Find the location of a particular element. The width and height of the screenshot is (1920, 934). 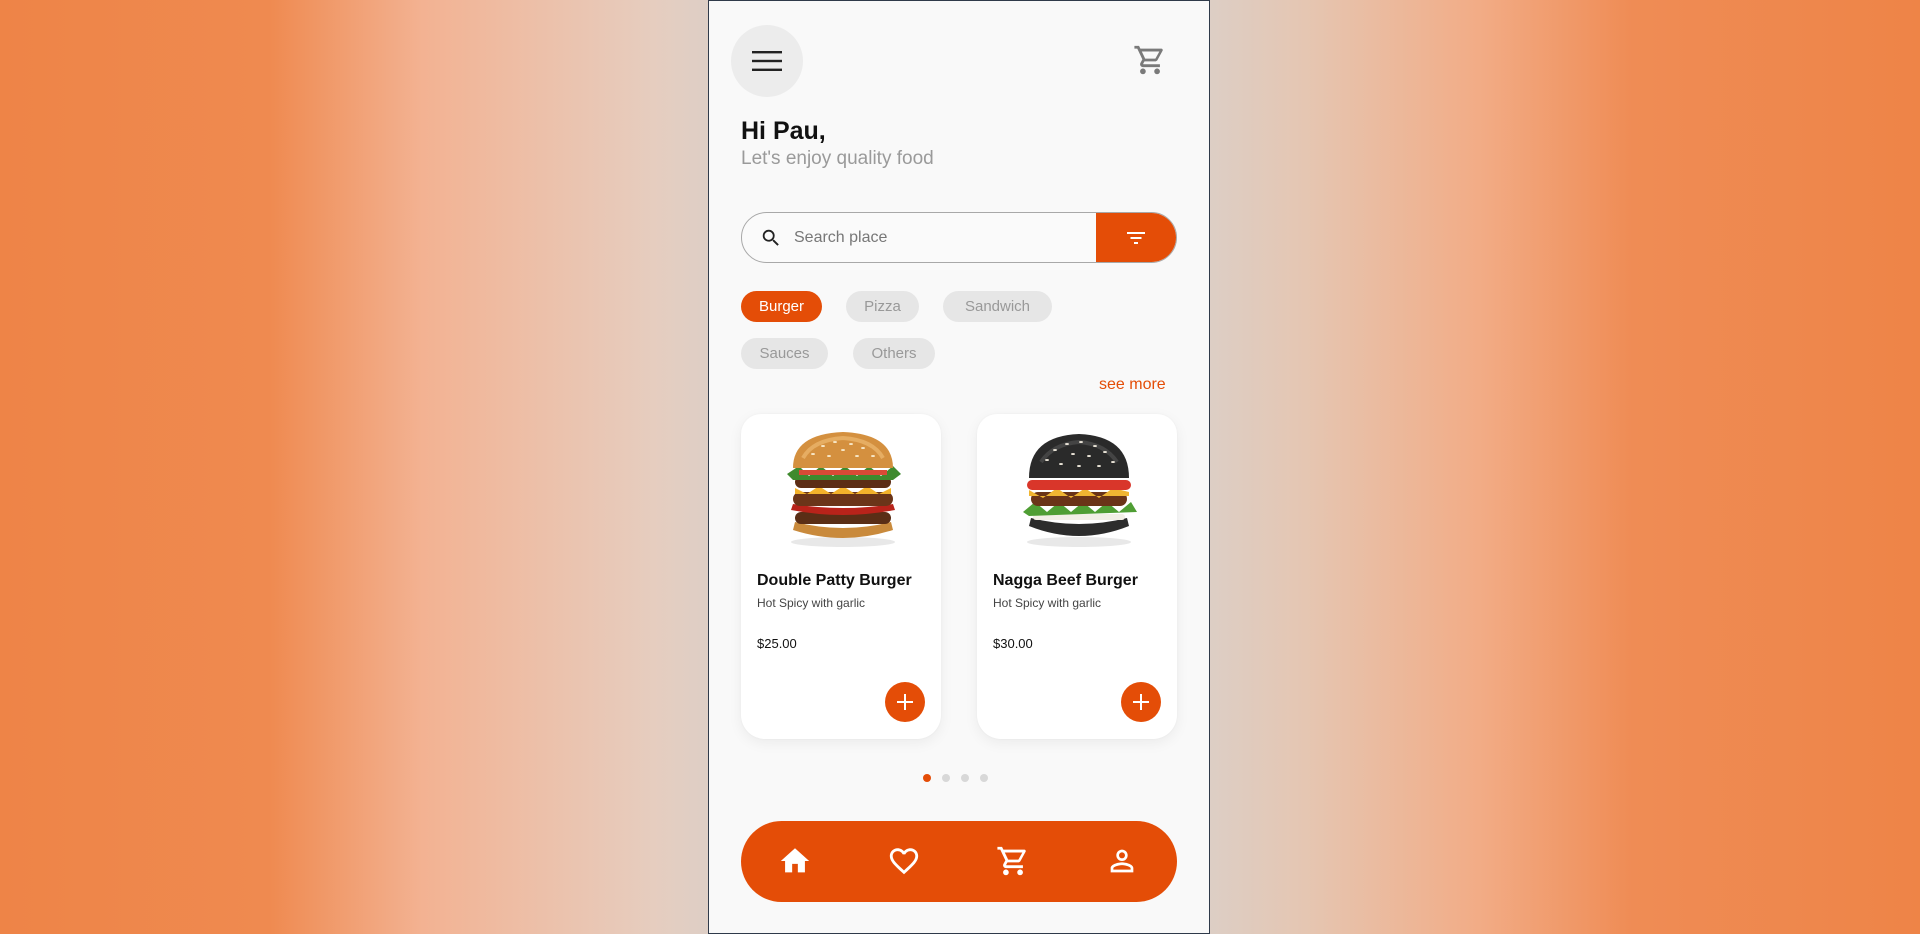

filter-button is located at coordinates (1136, 237).